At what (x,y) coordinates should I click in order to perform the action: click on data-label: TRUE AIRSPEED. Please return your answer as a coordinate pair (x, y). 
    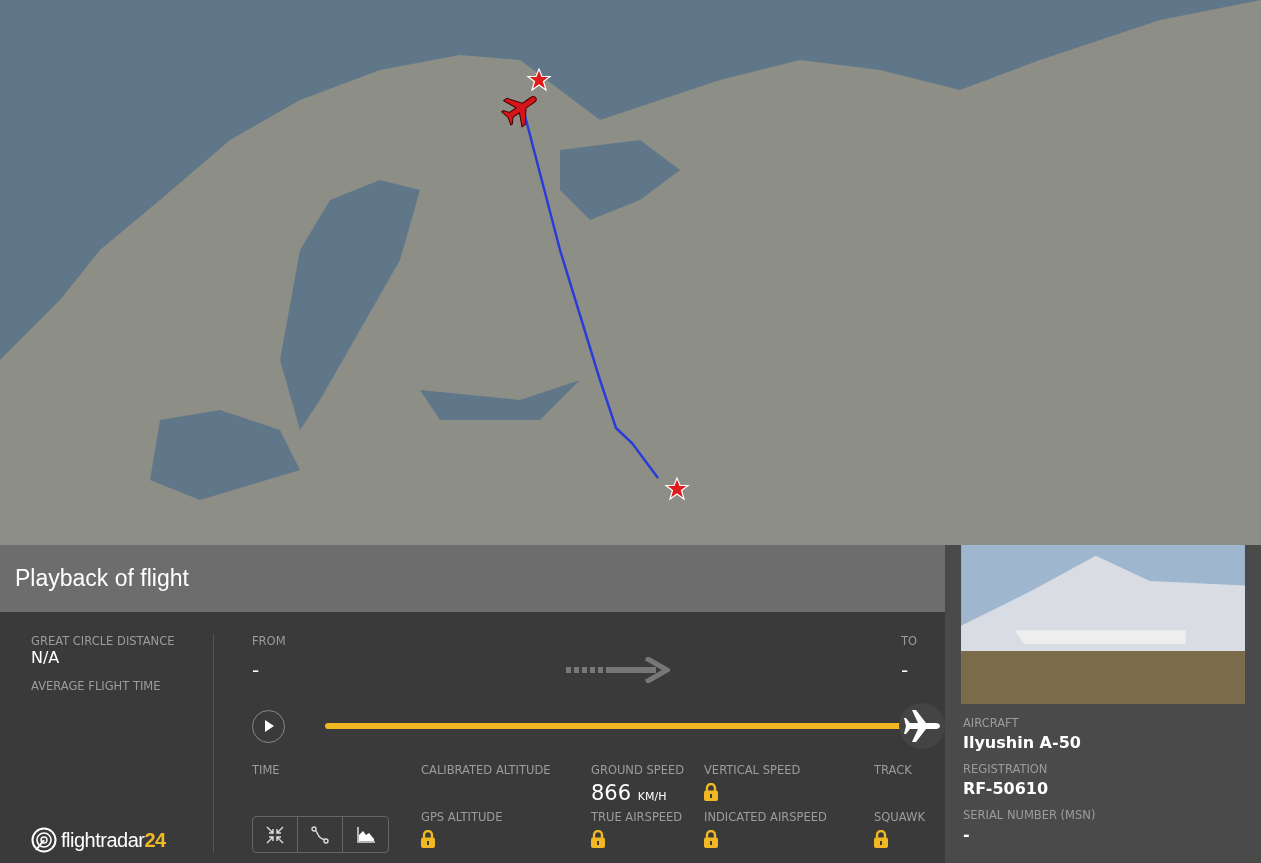
    Looking at the image, I should click on (637, 817).